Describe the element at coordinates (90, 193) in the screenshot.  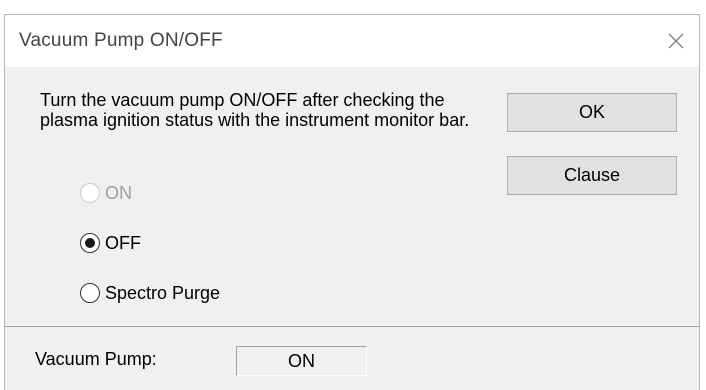
I see `radio-button-on` at that location.